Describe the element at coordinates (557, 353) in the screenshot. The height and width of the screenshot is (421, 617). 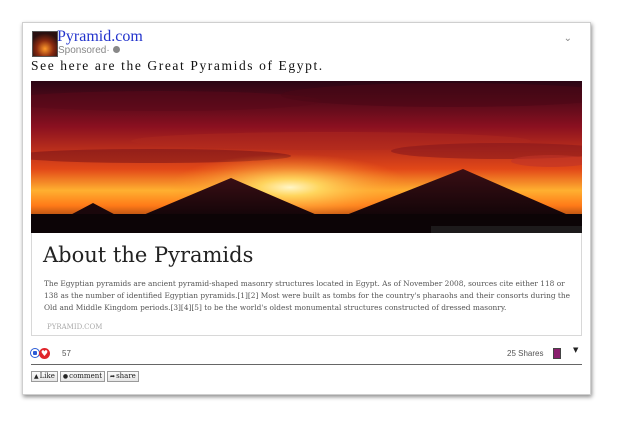
I see `viewer-avatar-selector` at that location.